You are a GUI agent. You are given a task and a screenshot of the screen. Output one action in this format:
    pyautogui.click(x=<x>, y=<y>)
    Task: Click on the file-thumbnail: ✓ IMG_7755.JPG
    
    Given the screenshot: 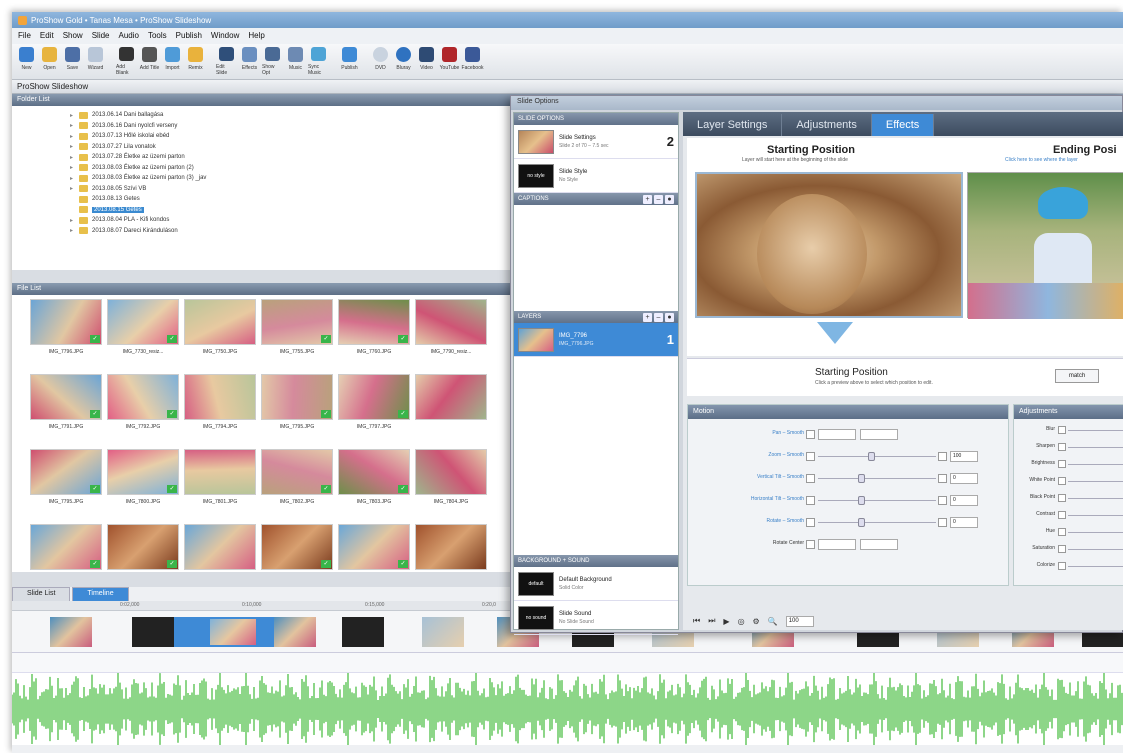 What is the action you would take?
    pyautogui.click(x=297, y=329)
    